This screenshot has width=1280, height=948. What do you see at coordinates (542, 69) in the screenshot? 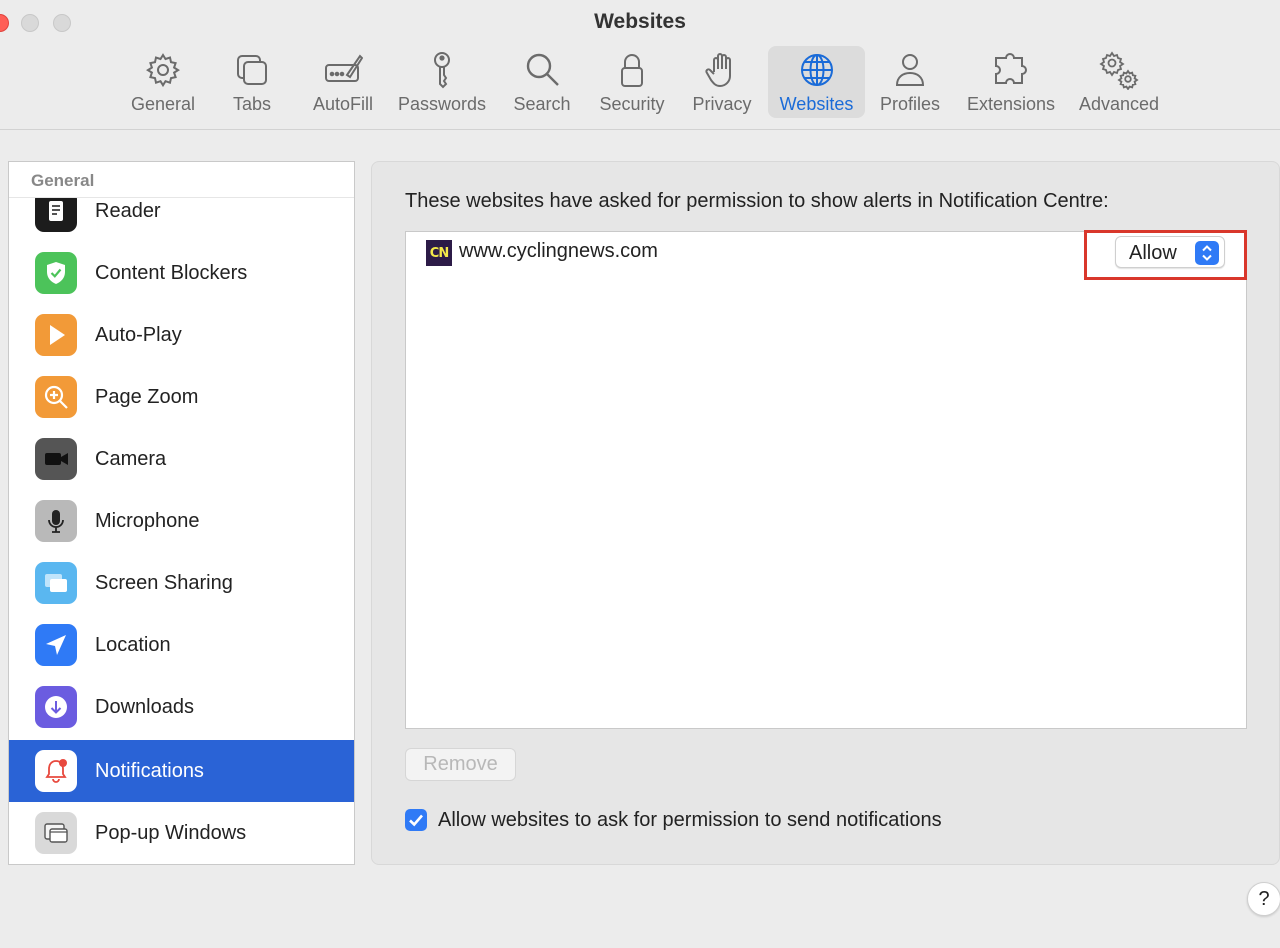
I see `magnifier-icon` at bounding box center [542, 69].